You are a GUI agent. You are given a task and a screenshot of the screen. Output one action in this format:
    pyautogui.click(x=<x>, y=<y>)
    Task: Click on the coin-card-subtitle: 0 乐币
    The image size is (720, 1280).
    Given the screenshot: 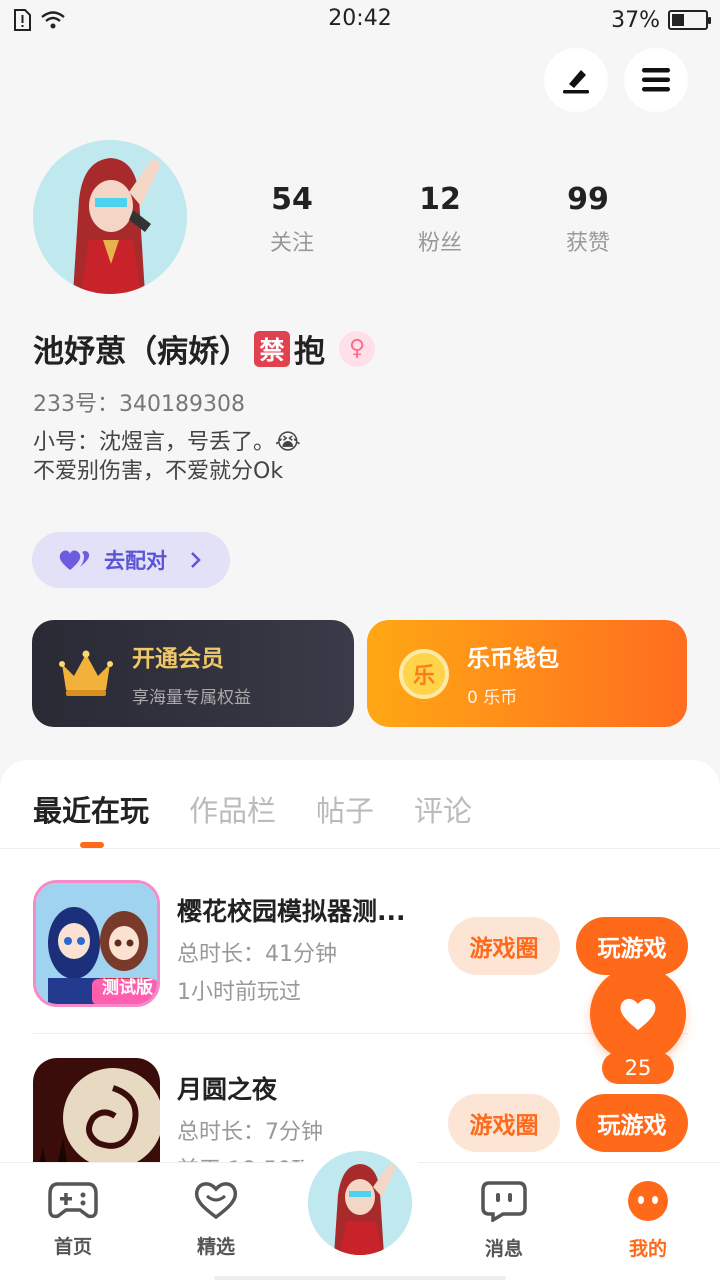 What is the action you would take?
    pyautogui.click(x=492, y=698)
    